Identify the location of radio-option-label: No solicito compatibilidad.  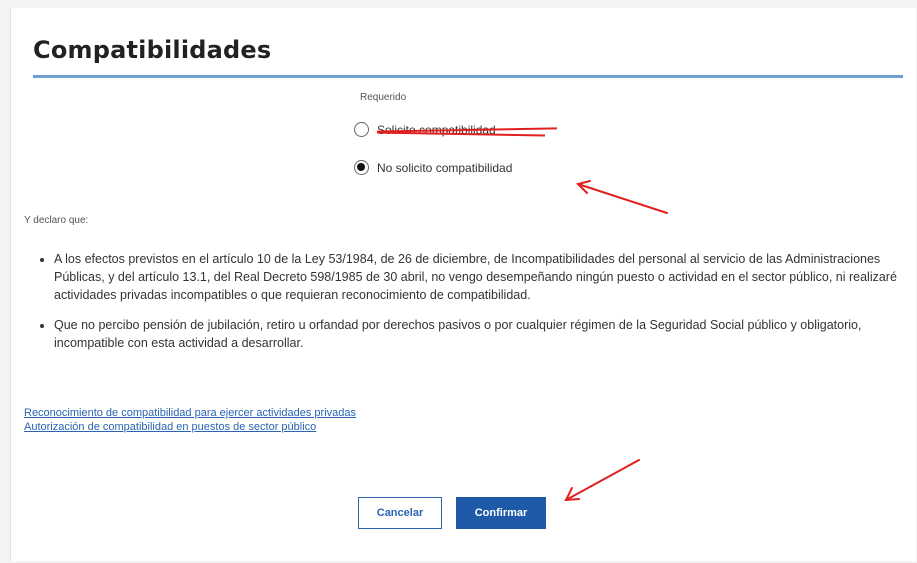
(445, 167).